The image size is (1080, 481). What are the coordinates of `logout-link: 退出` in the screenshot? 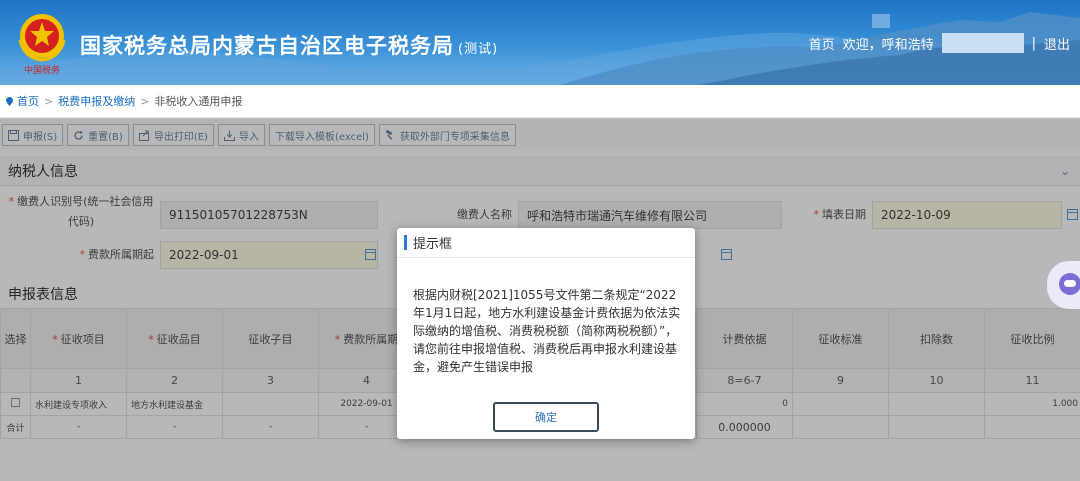 It's located at (1057, 43).